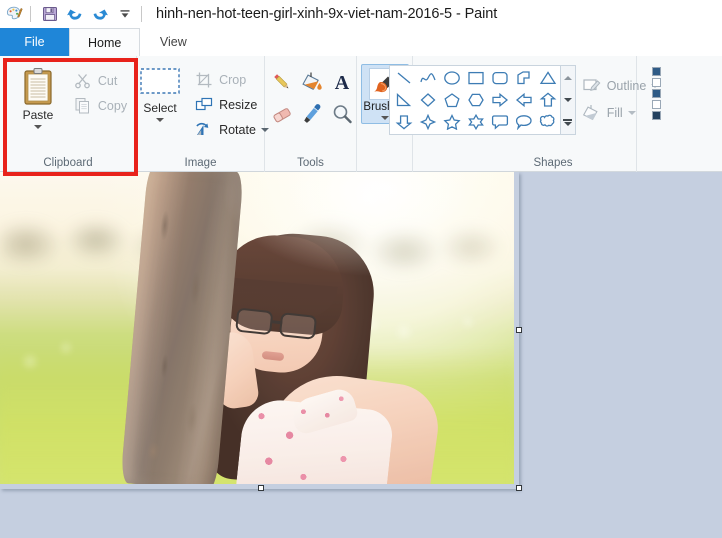 This screenshot has width=722, height=538. What do you see at coordinates (404, 122) in the screenshot?
I see `down-arrow-shape-icon` at bounding box center [404, 122].